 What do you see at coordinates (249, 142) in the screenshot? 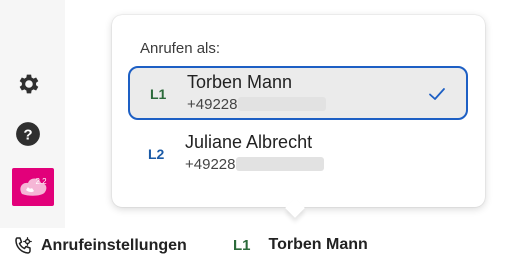
I see `line-name: Juliane Albrecht` at bounding box center [249, 142].